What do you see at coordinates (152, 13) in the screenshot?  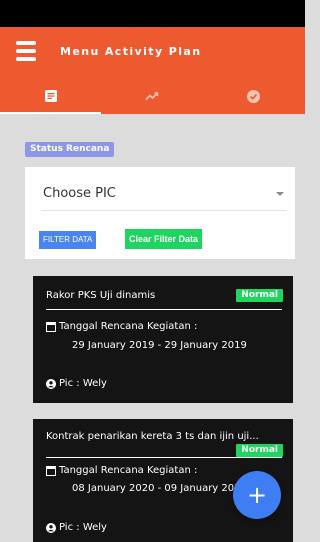 I see `status-bar` at bounding box center [152, 13].